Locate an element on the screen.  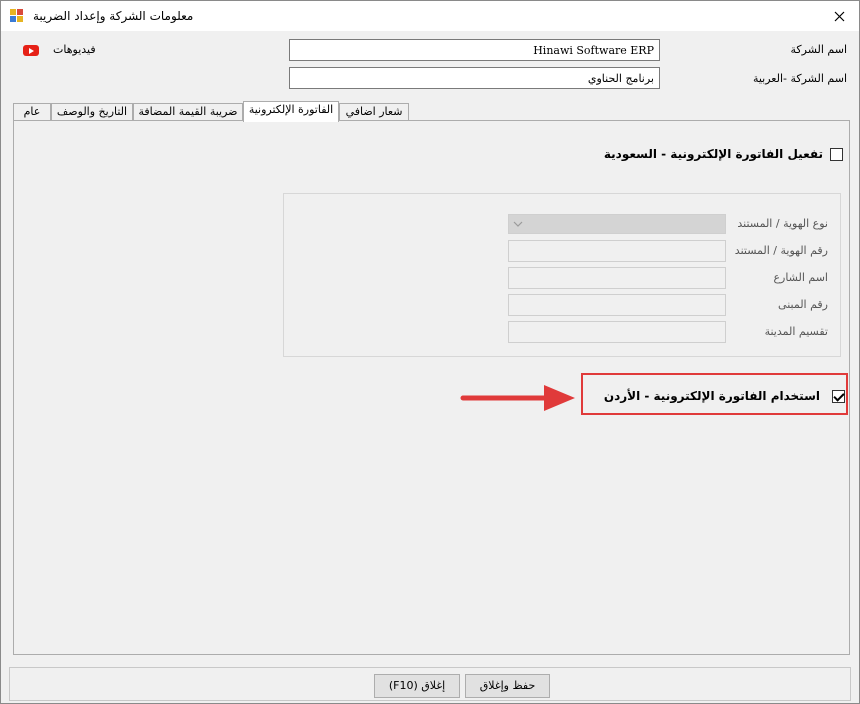
city-subdivision-label: تقسيم المدينة is located at coordinates (796, 331).